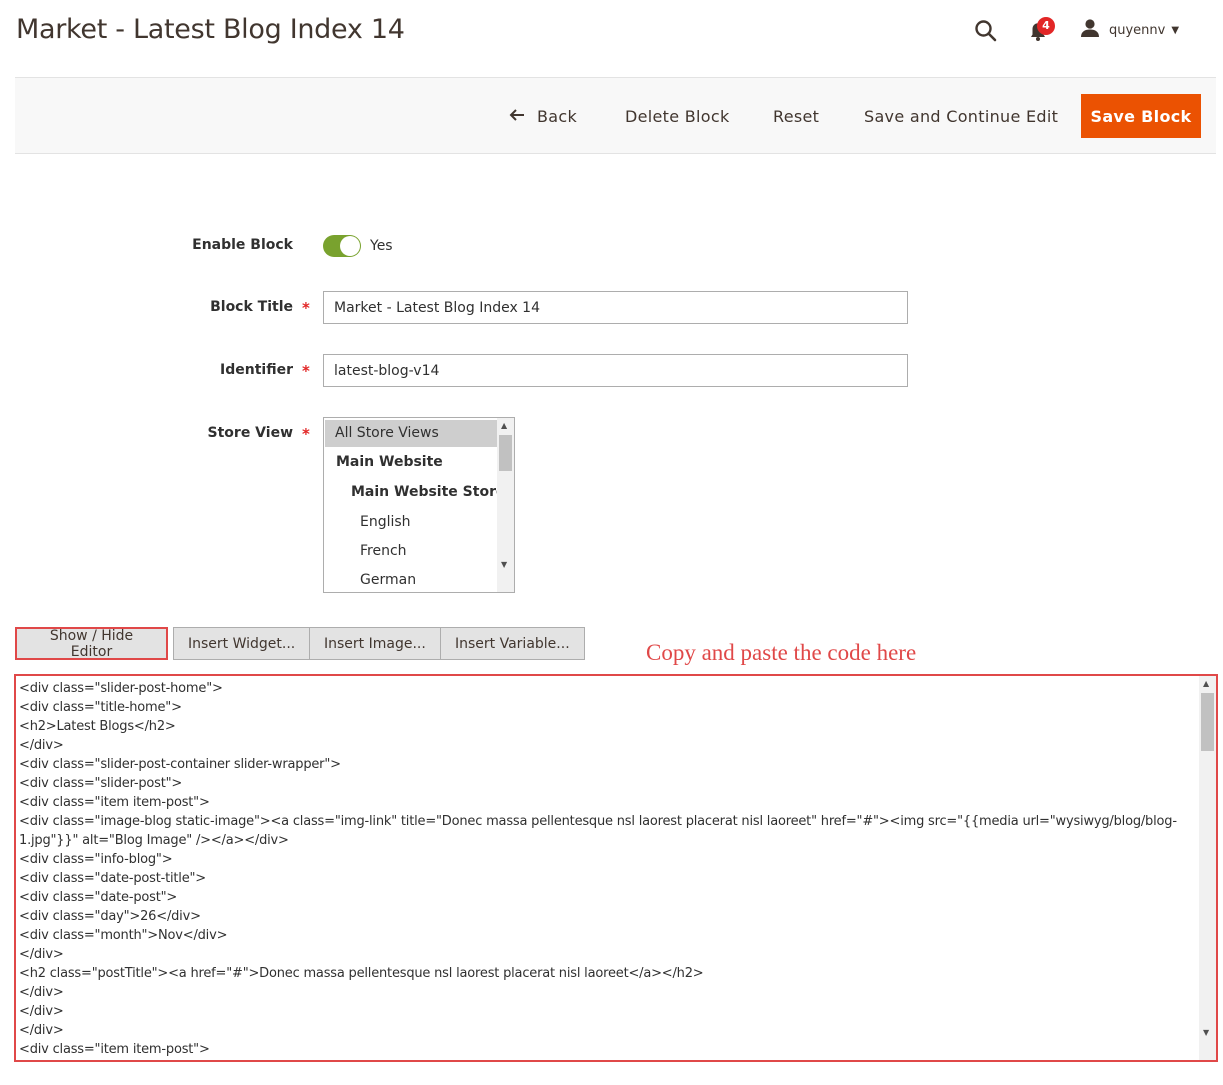 This screenshot has height=1085, width=1223. I want to click on store-option-german: German, so click(388, 580).